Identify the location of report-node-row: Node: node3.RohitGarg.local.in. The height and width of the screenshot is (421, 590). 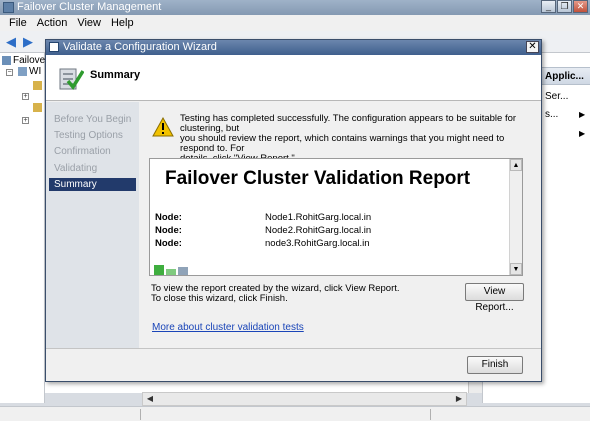
(262, 243).